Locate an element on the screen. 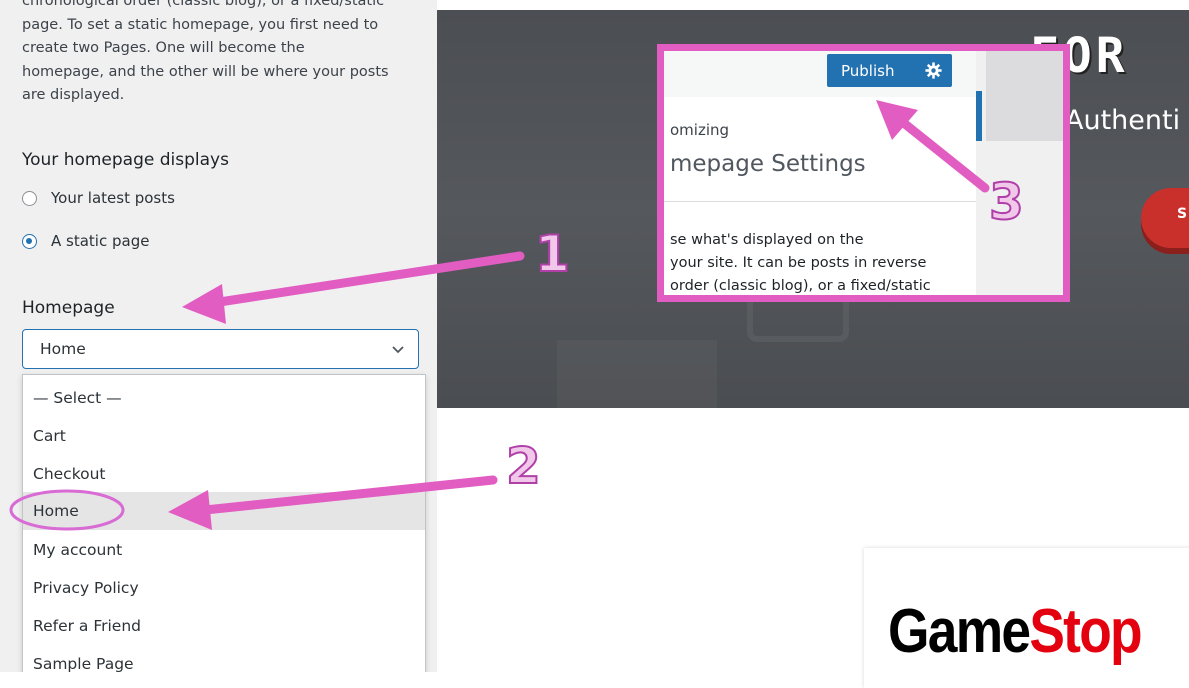 The image size is (1189, 688). inset-panel-title: mepage Settings is located at coordinates (768, 164).